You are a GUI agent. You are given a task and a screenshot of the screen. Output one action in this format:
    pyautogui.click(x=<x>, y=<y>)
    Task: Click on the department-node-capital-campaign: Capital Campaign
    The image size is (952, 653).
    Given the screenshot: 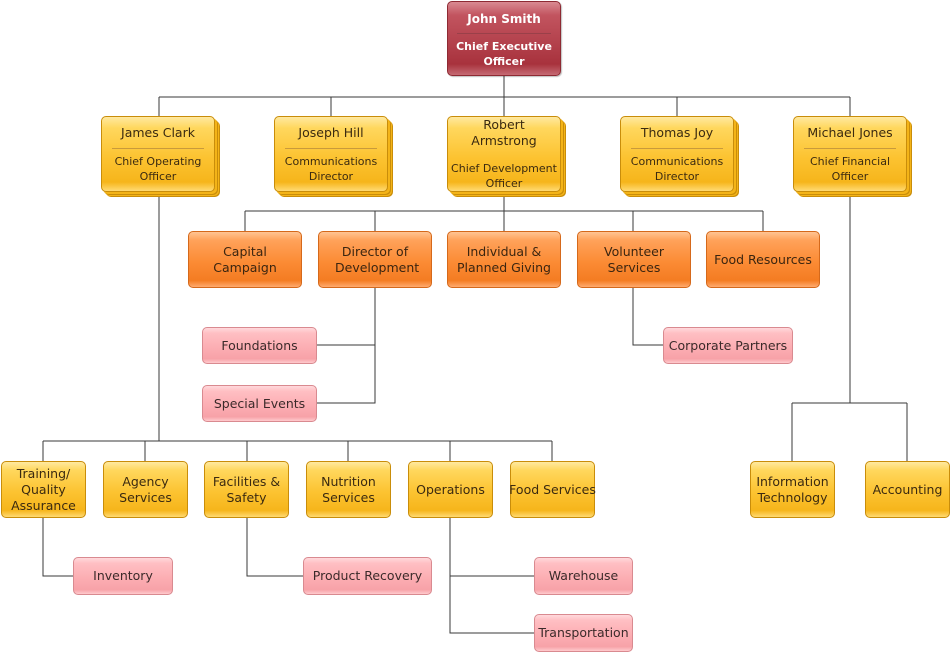 What is the action you would take?
    pyautogui.click(x=245, y=259)
    